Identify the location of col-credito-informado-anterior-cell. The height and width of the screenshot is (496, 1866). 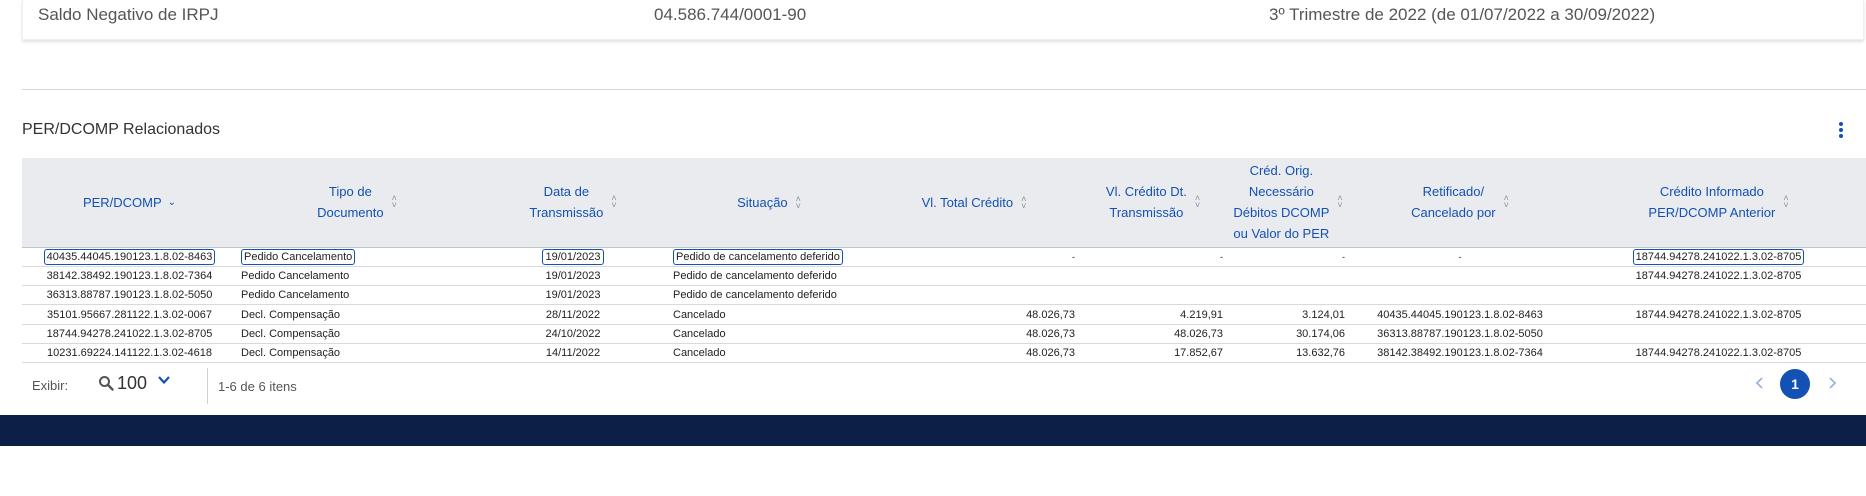
(1718, 295).